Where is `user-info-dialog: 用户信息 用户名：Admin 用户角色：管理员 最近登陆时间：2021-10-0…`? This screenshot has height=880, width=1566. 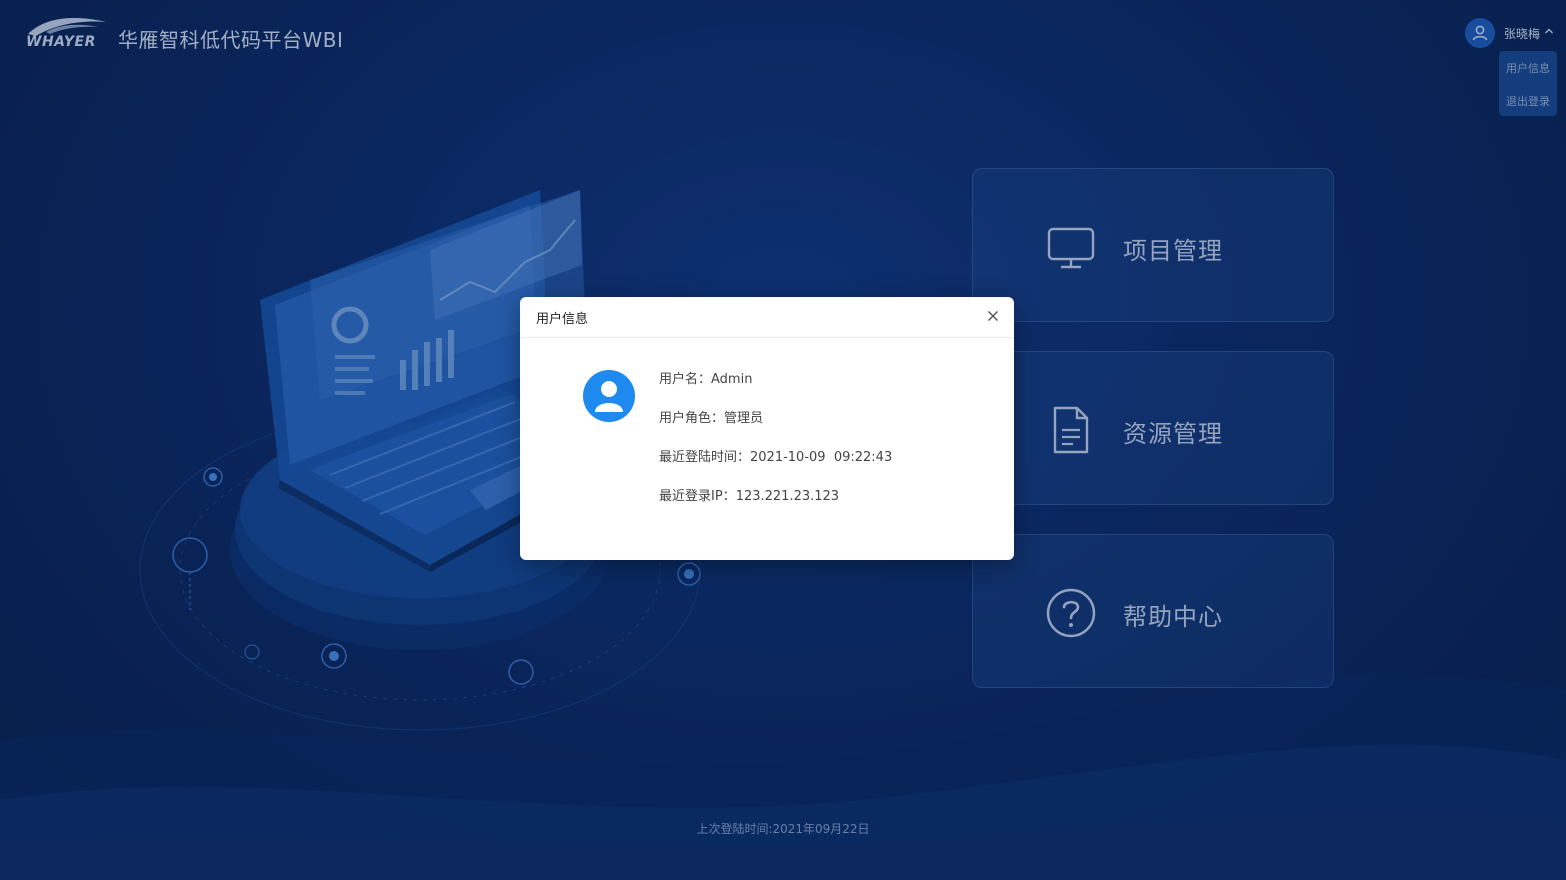
user-info-dialog: 用户信息 用户名：Admin 用户角色：管理员 最近登陆时间：2021-10-0… is located at coordinates (767, 428).